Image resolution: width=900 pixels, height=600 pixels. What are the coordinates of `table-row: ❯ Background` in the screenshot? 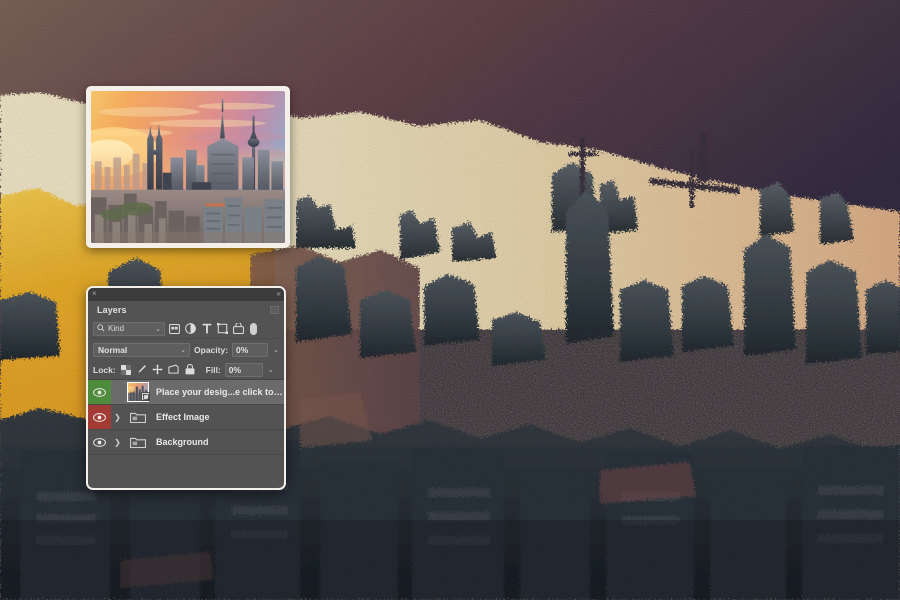 It's located at (186, 442).